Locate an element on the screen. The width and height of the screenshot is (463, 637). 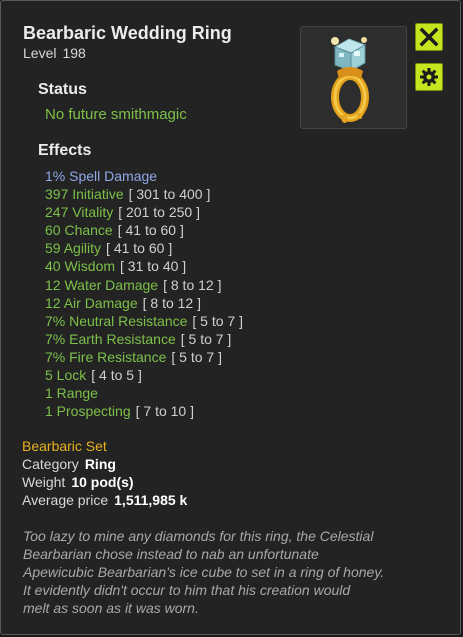
effect-row: 5 Lock[ 4 to 5 ] is located at coordinates (144, 375).